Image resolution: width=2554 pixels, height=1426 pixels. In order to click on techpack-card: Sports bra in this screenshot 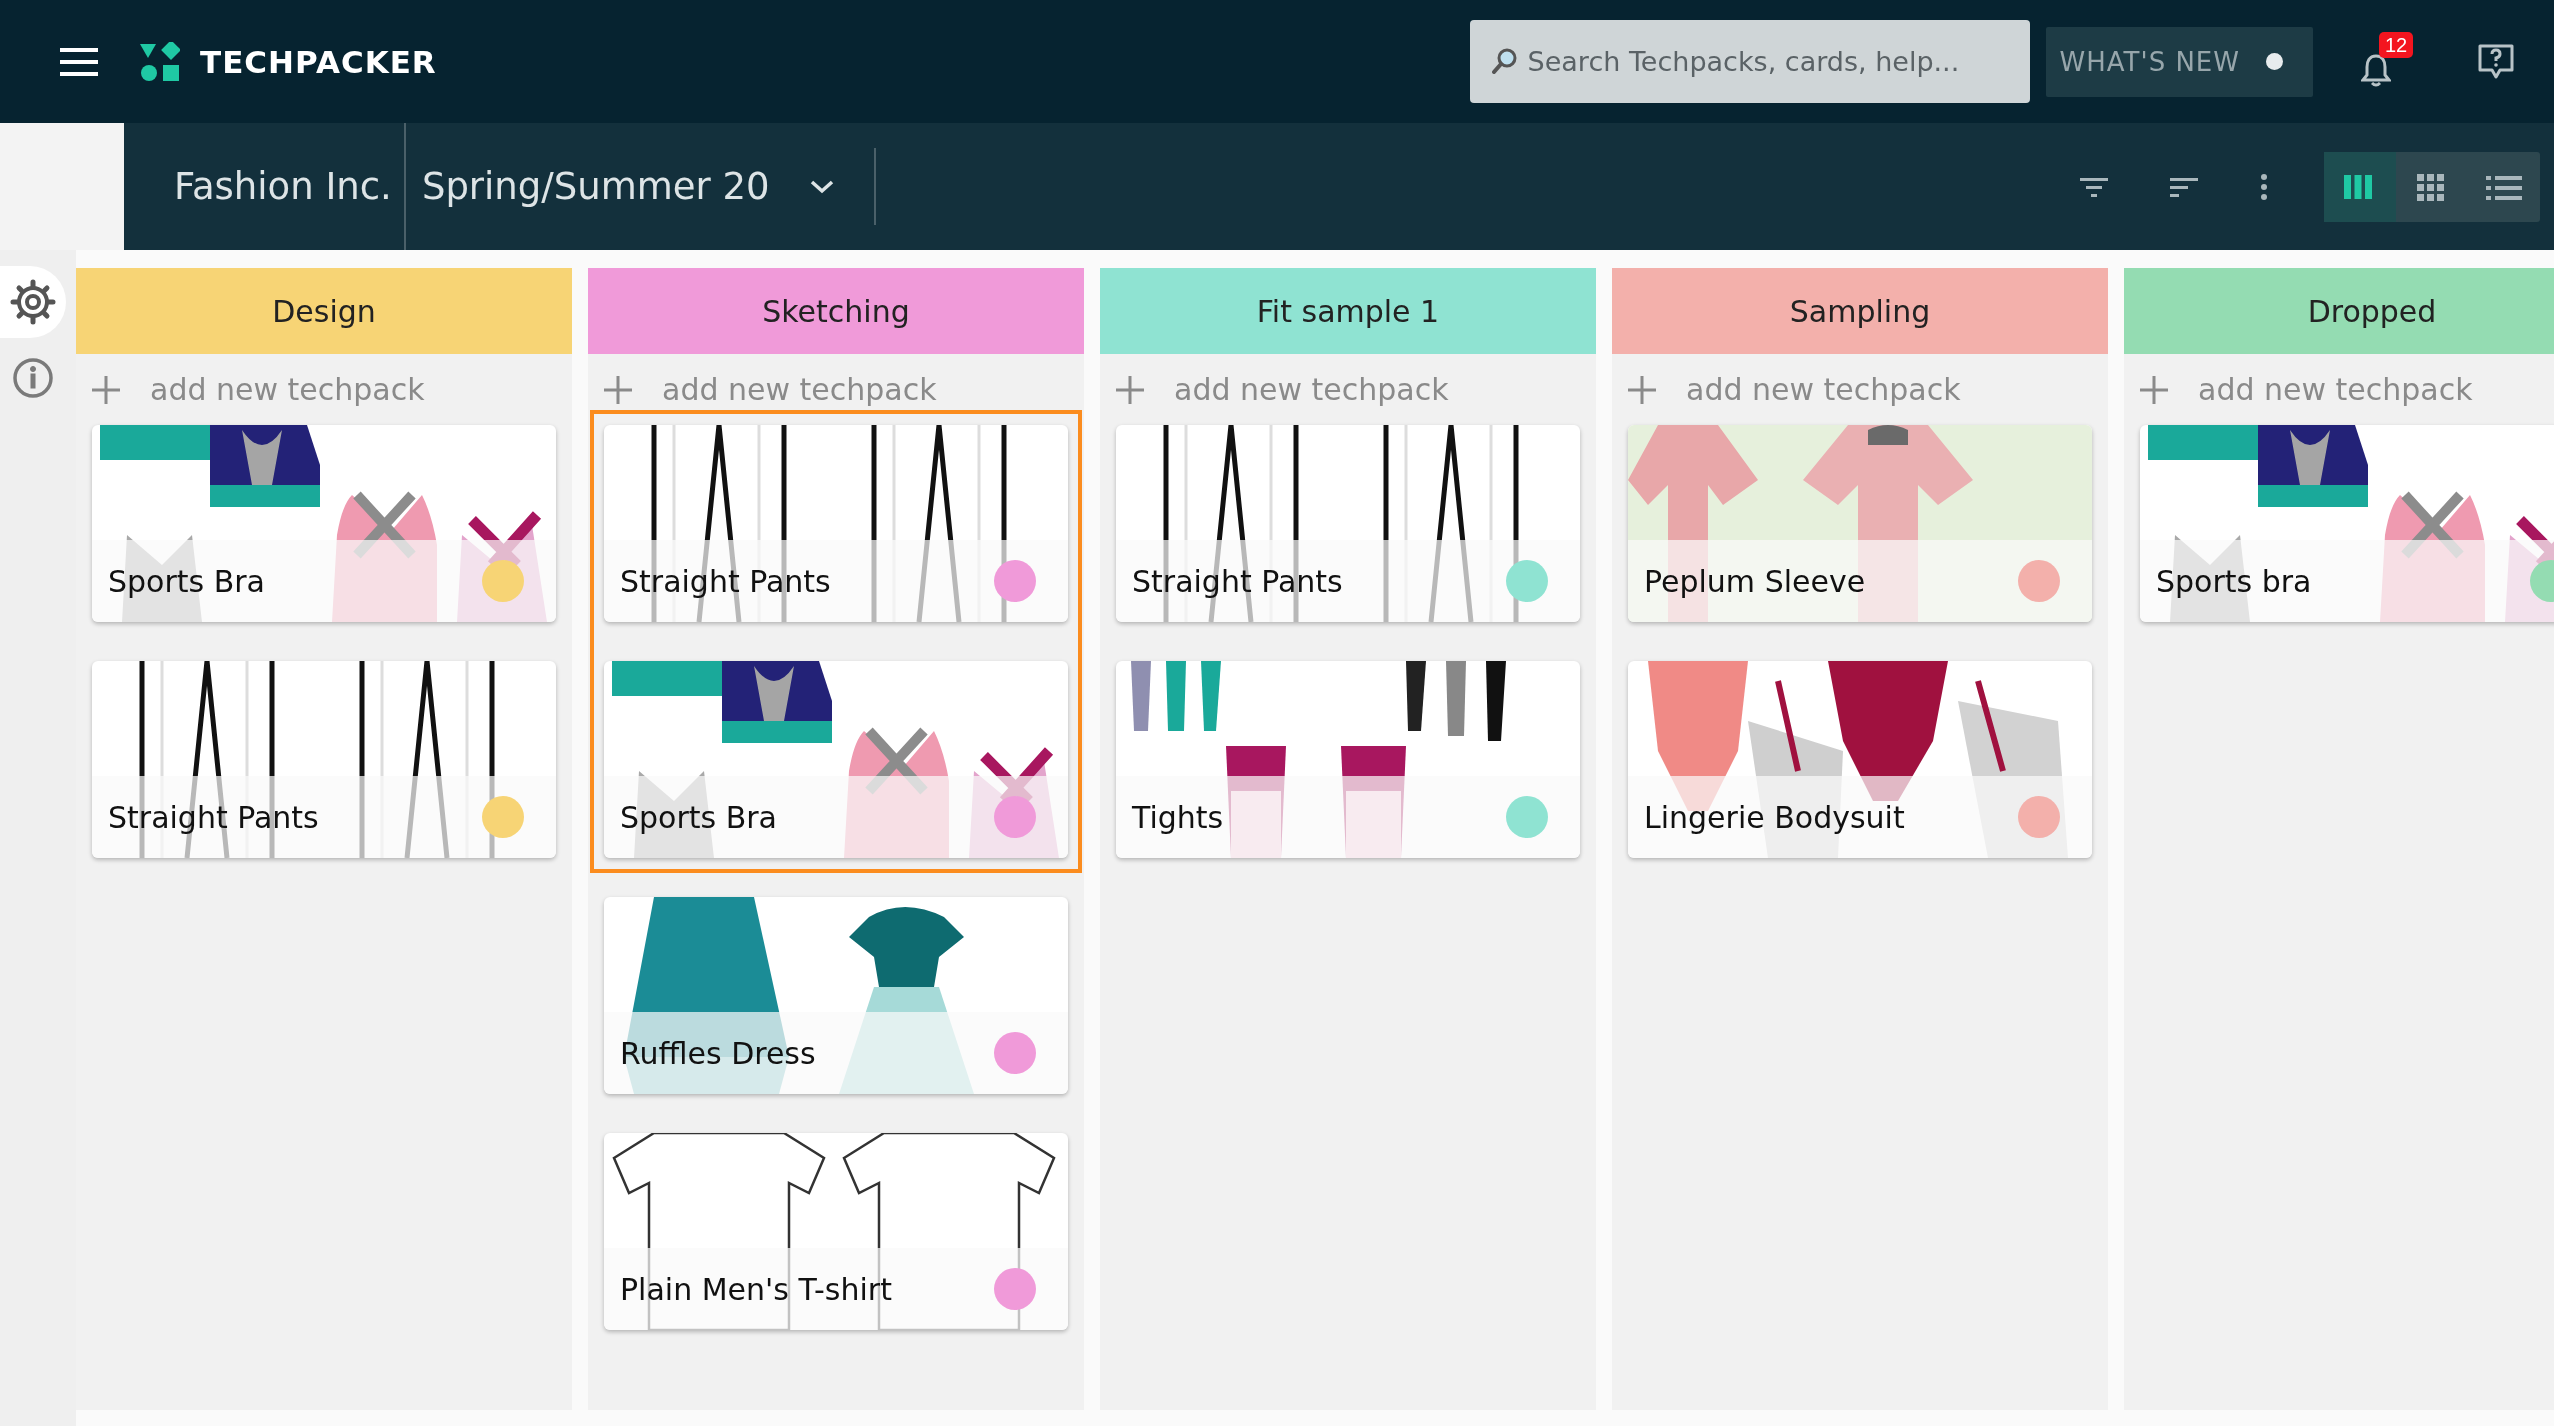, I will do `click(2347, 523)`.